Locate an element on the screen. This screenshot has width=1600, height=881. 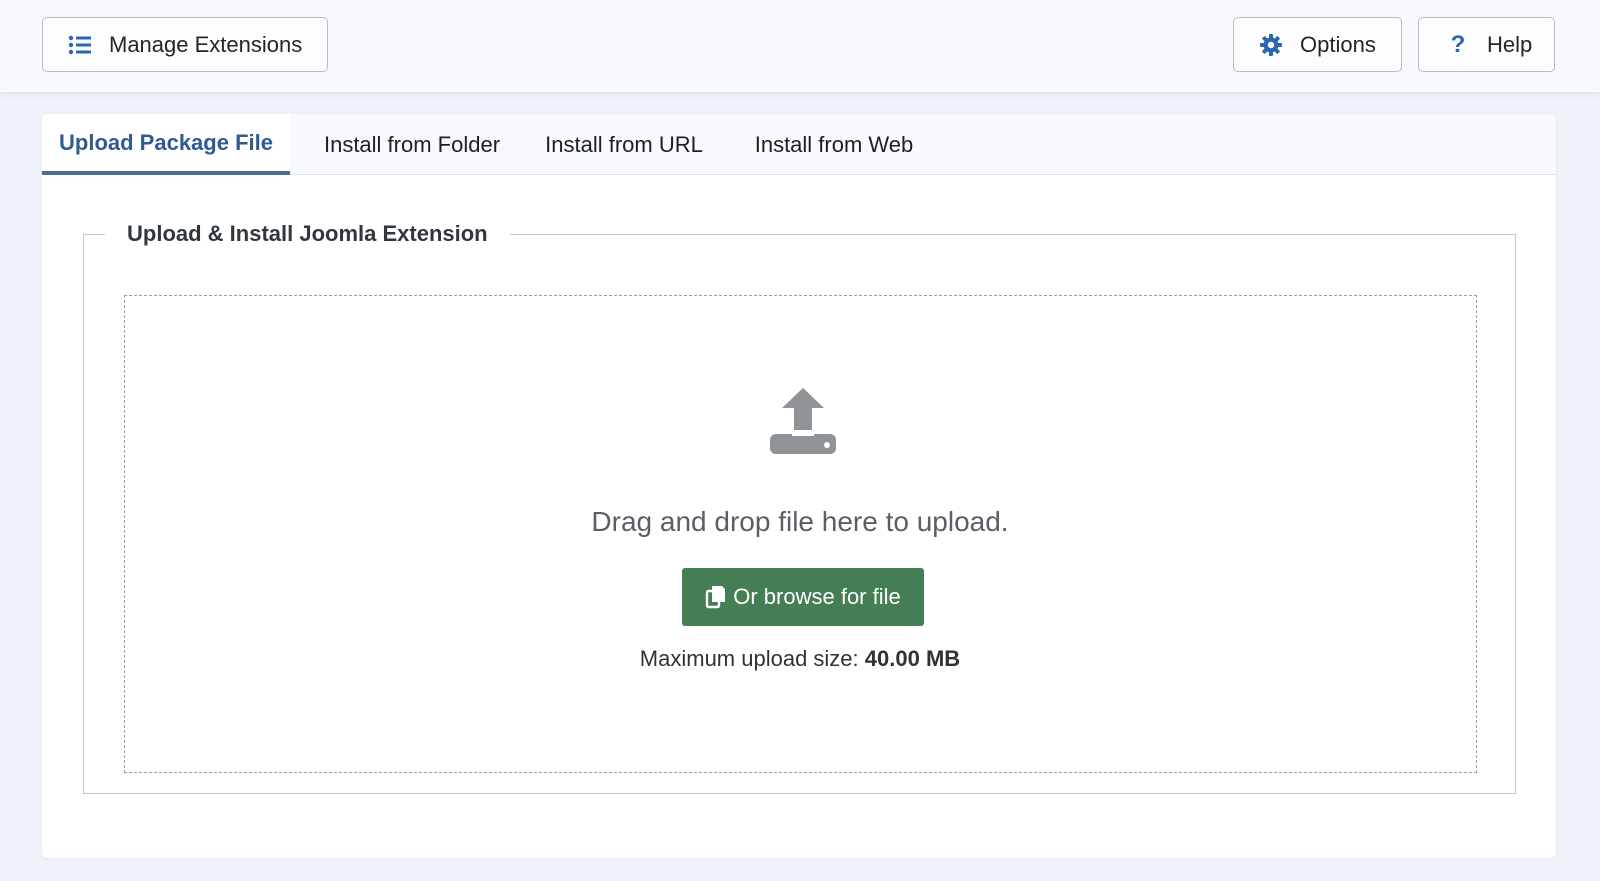
drag-drop-text: Drag and drop file here to upload. is located at coordinates (800, 521).